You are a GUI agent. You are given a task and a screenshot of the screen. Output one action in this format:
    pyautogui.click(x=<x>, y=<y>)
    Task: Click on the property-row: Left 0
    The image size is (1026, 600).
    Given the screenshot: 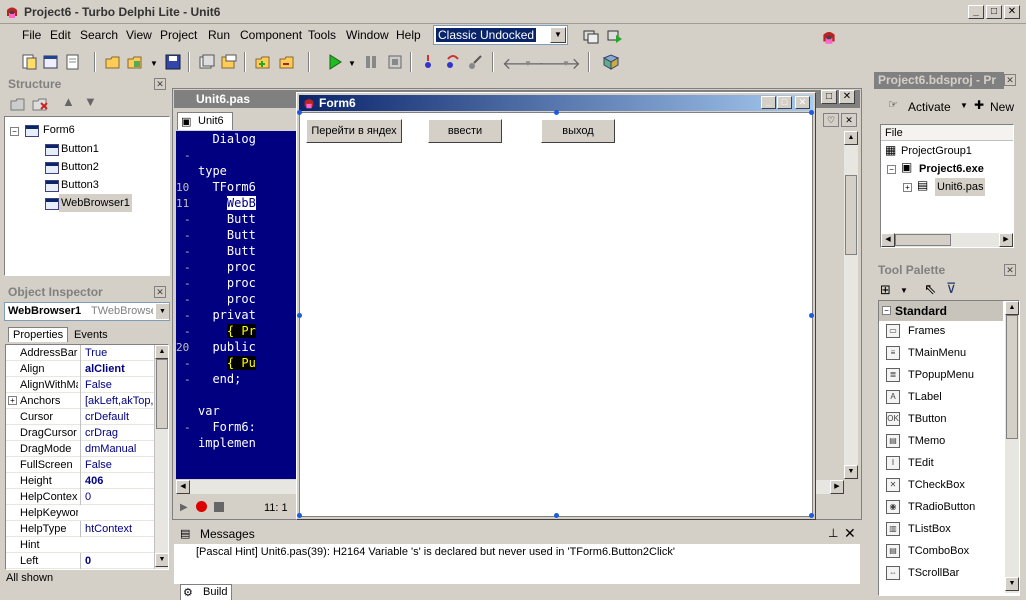 What is the action you would take?
    pyautogui.click(x=87, y=561)
    